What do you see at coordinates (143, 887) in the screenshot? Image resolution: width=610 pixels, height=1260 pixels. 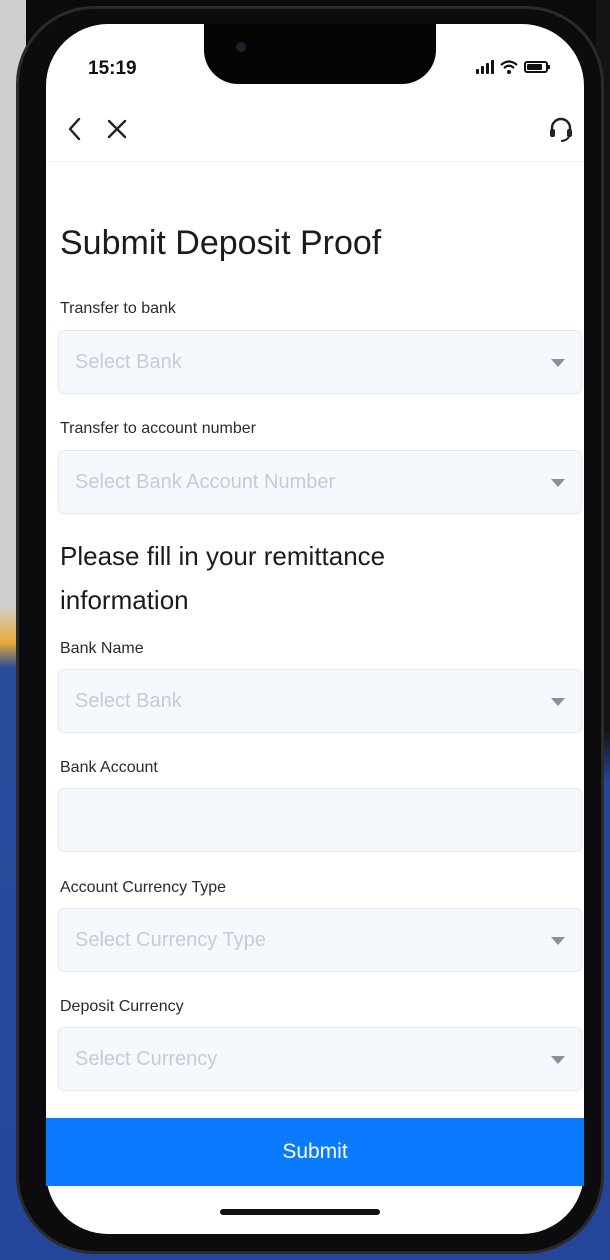 I see `currency-type-label: Account Currency Type` at bounding box center [143, 887].